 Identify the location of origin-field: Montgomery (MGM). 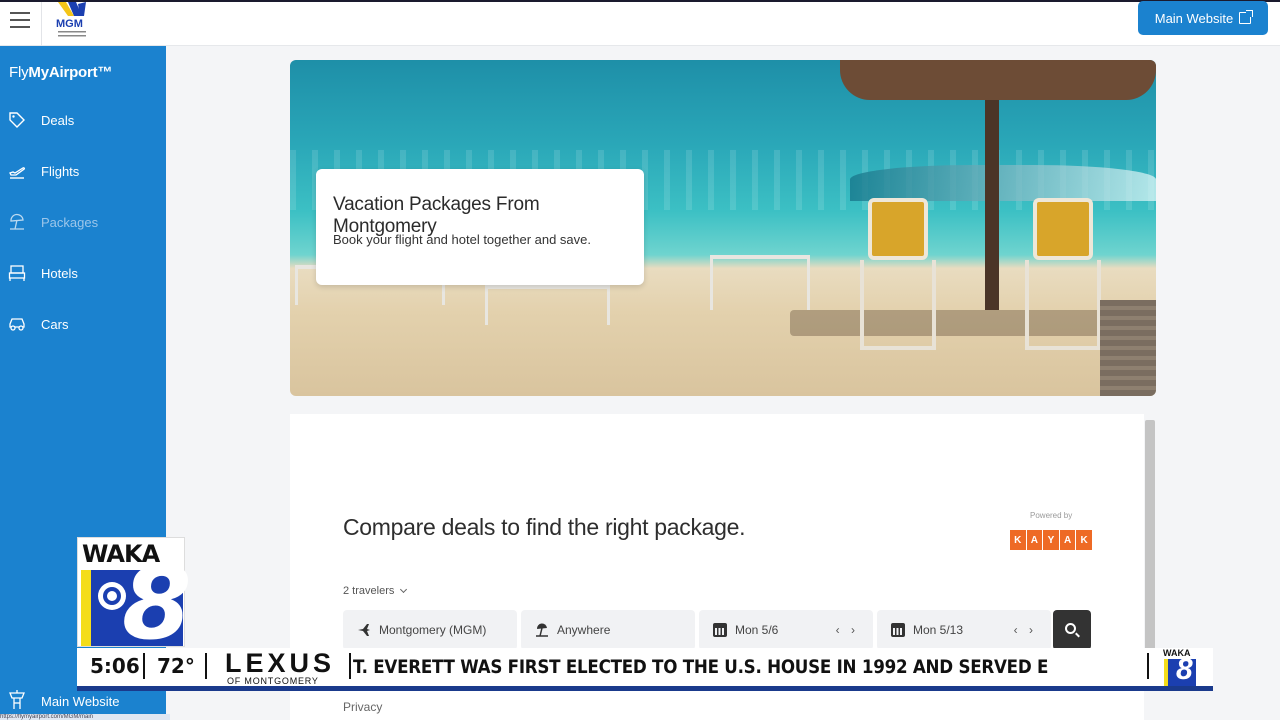
(430, 630).